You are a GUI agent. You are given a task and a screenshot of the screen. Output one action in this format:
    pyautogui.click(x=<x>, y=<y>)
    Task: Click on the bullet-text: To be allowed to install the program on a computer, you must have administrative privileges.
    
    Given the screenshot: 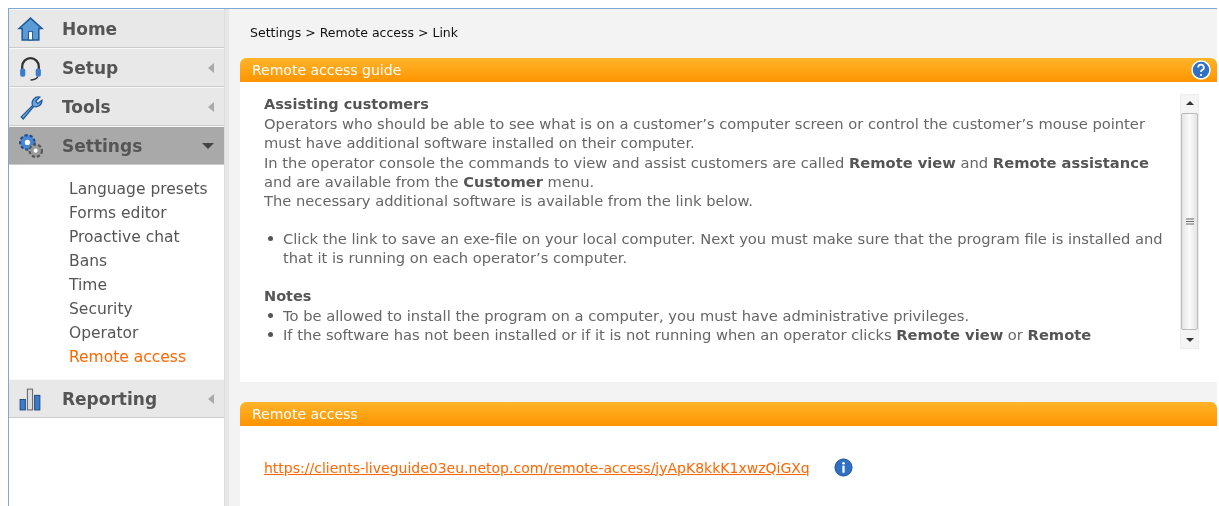 What is the action you would take?
    pyautogui.click(x=627, y=315)
    